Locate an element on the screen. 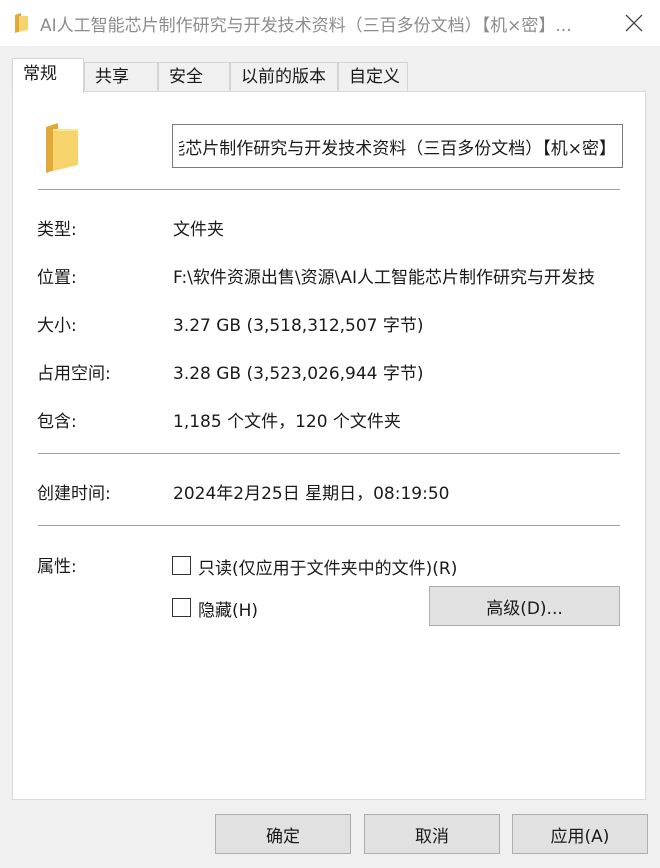 The height and width of the screenshot is (868, 660). folder-large-icon is located at coordinates (62, 148).